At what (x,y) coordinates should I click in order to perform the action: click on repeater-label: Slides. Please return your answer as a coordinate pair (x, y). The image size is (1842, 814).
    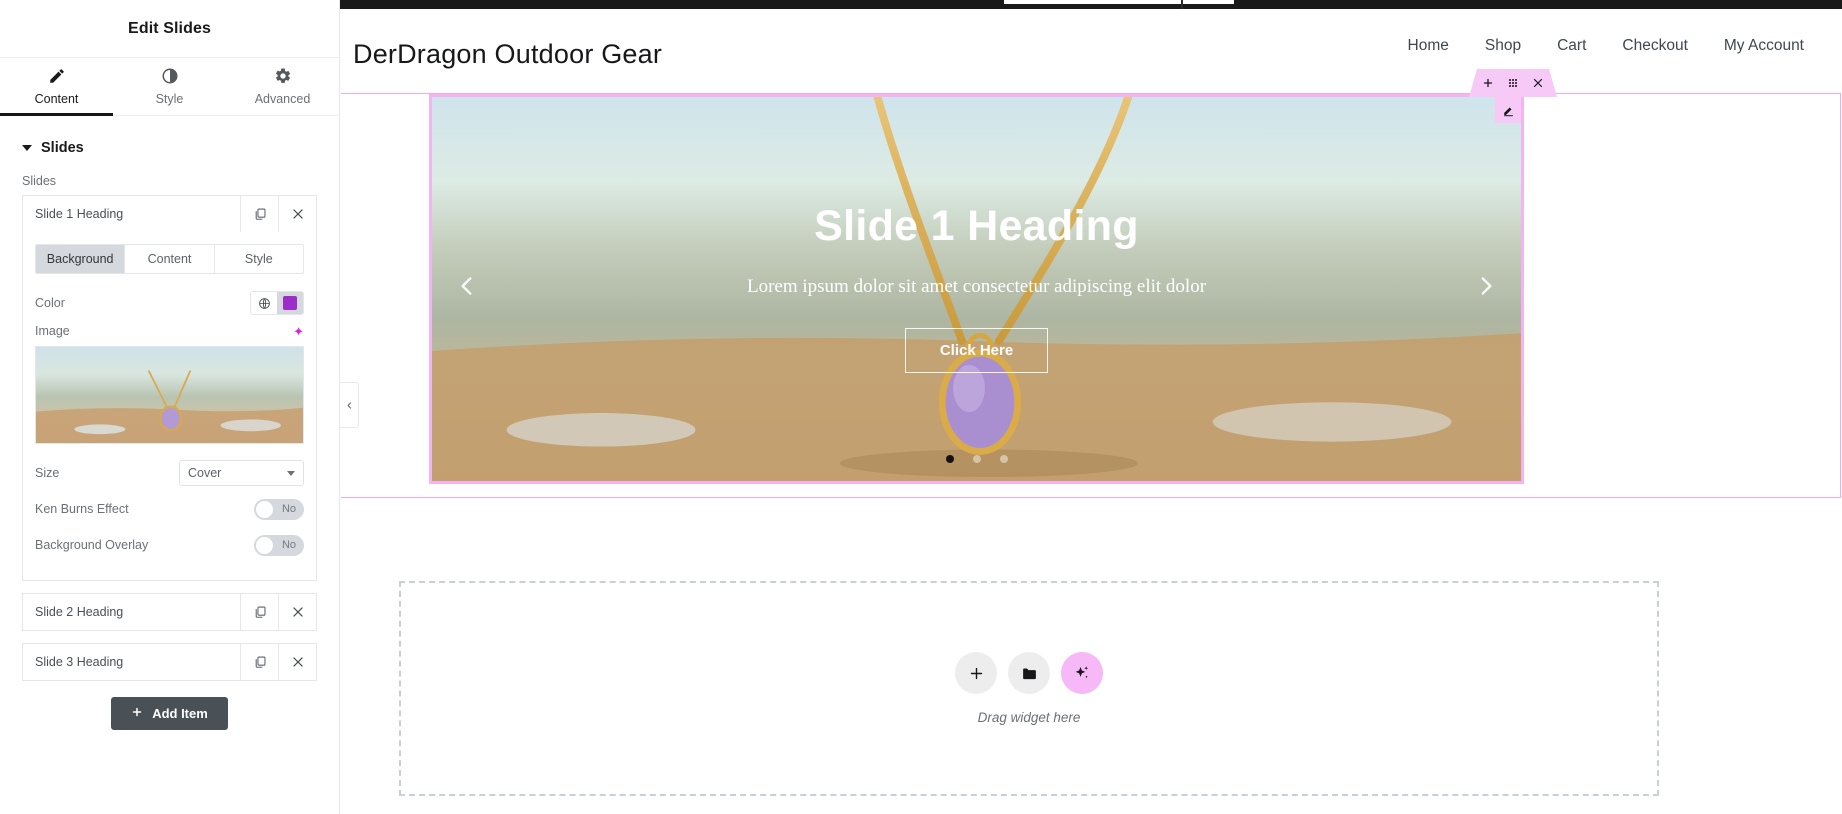
    Looking at the image, I should click on (39, 181).